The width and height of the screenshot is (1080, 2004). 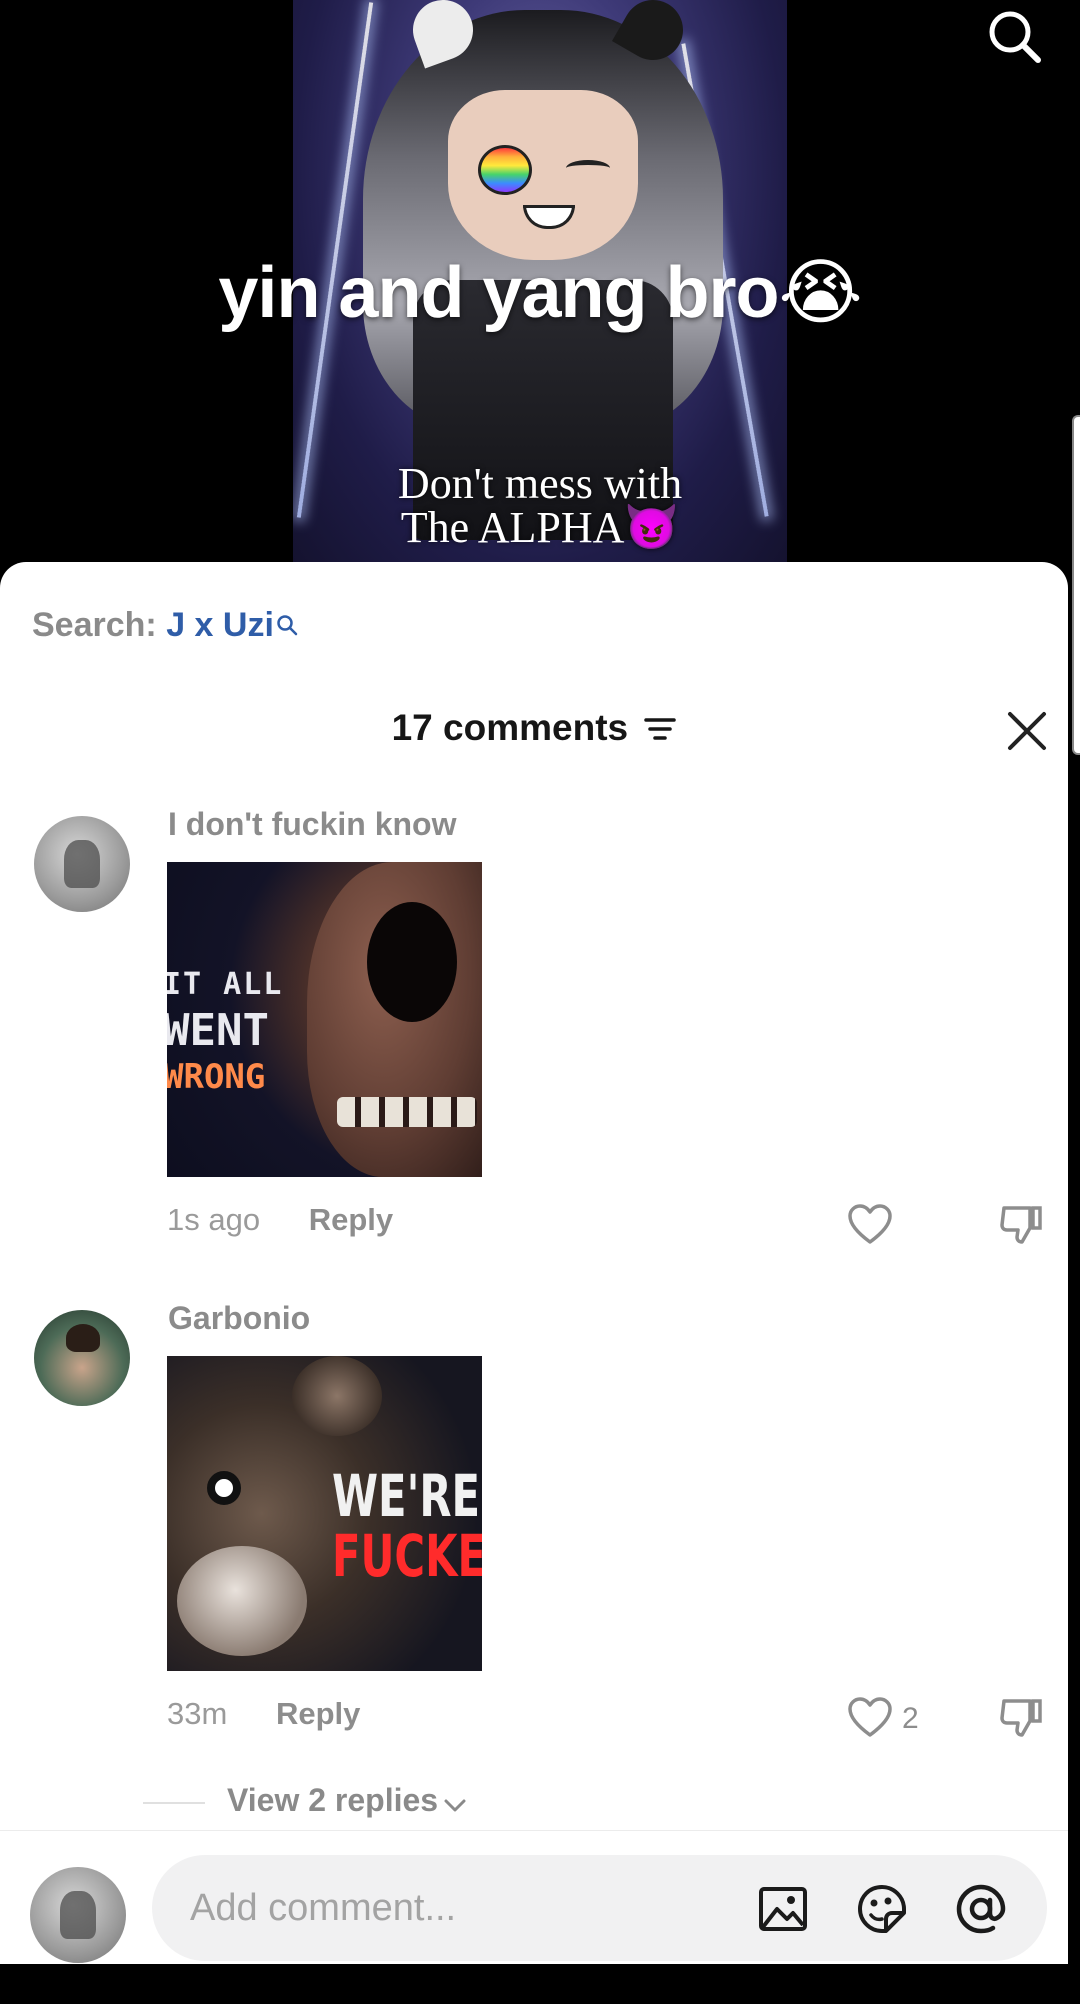 What do you see at coordinates (337, 1396) in the screenshot?
I see `gif-bear-ear` at bounding box center [337, 1396].